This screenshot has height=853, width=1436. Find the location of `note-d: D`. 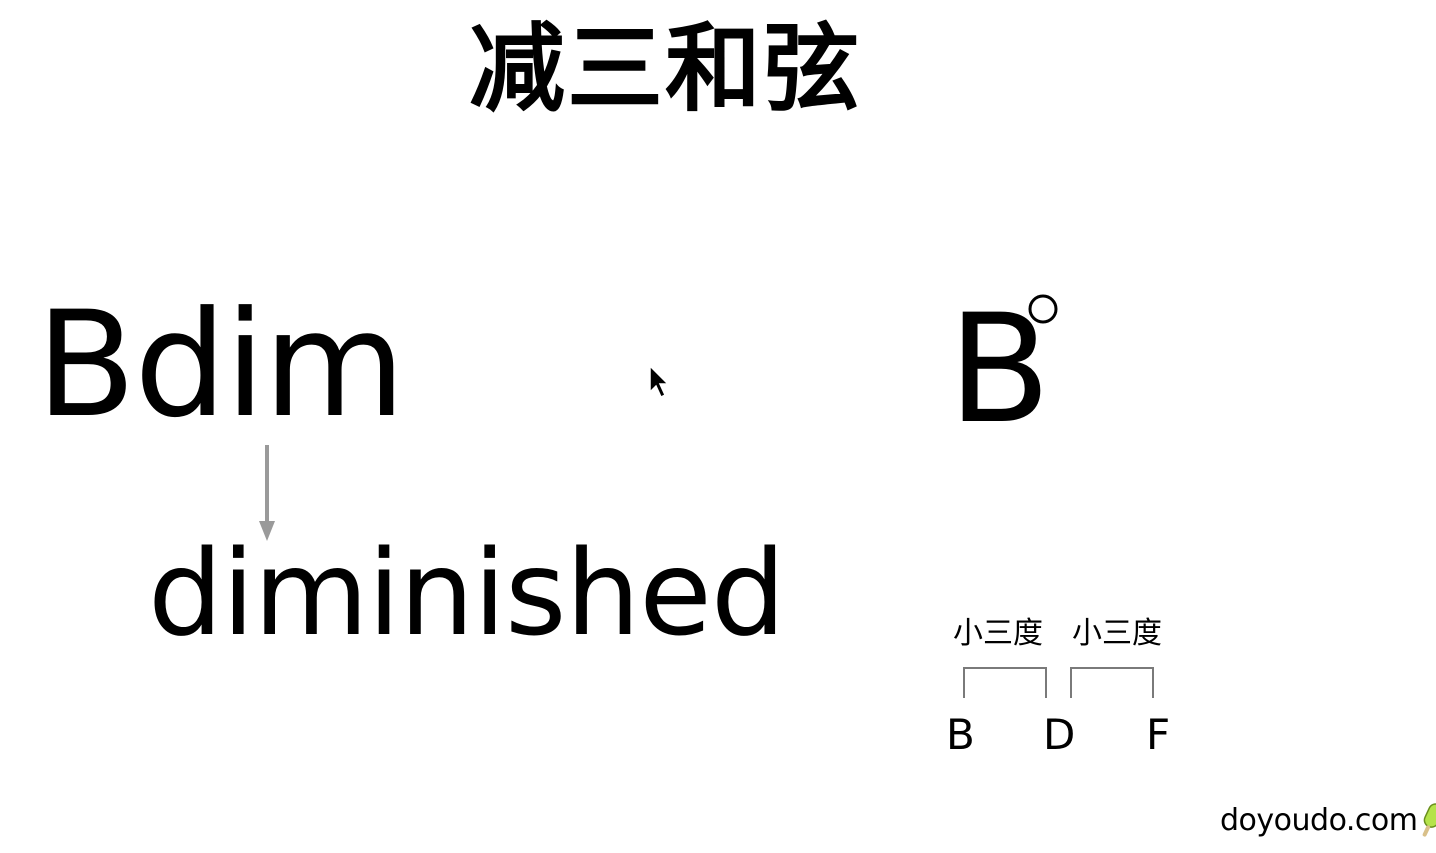

note-d: D is located at coordinates (1059, 734).